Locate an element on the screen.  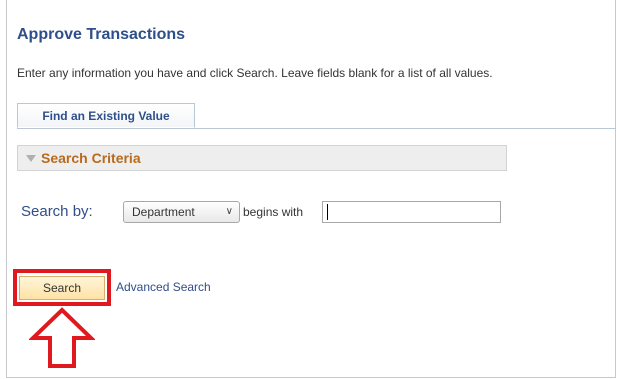
search-value-input is located at coordinates (411, 212).